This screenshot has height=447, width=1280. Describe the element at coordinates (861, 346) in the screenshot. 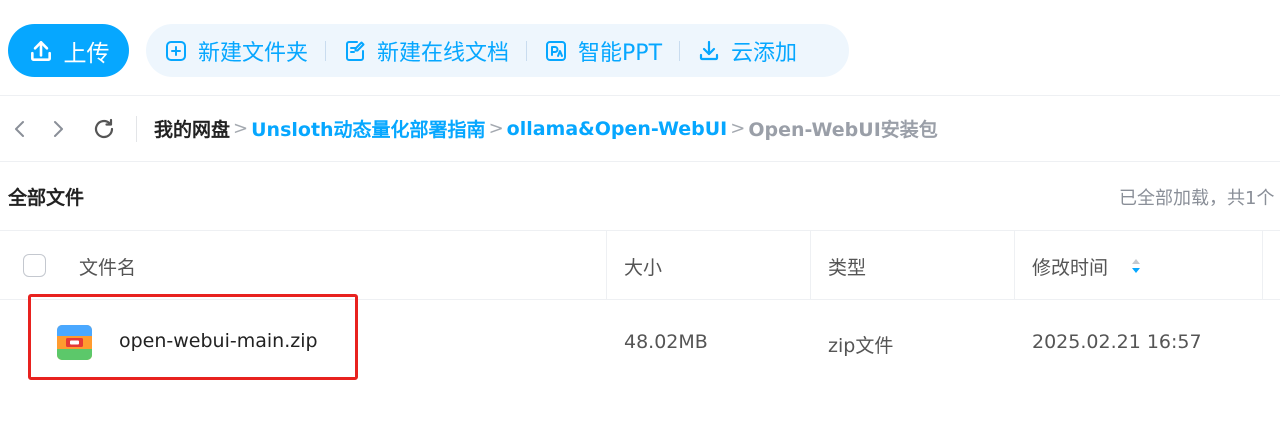

I see `file-type: zip文件` at that location.